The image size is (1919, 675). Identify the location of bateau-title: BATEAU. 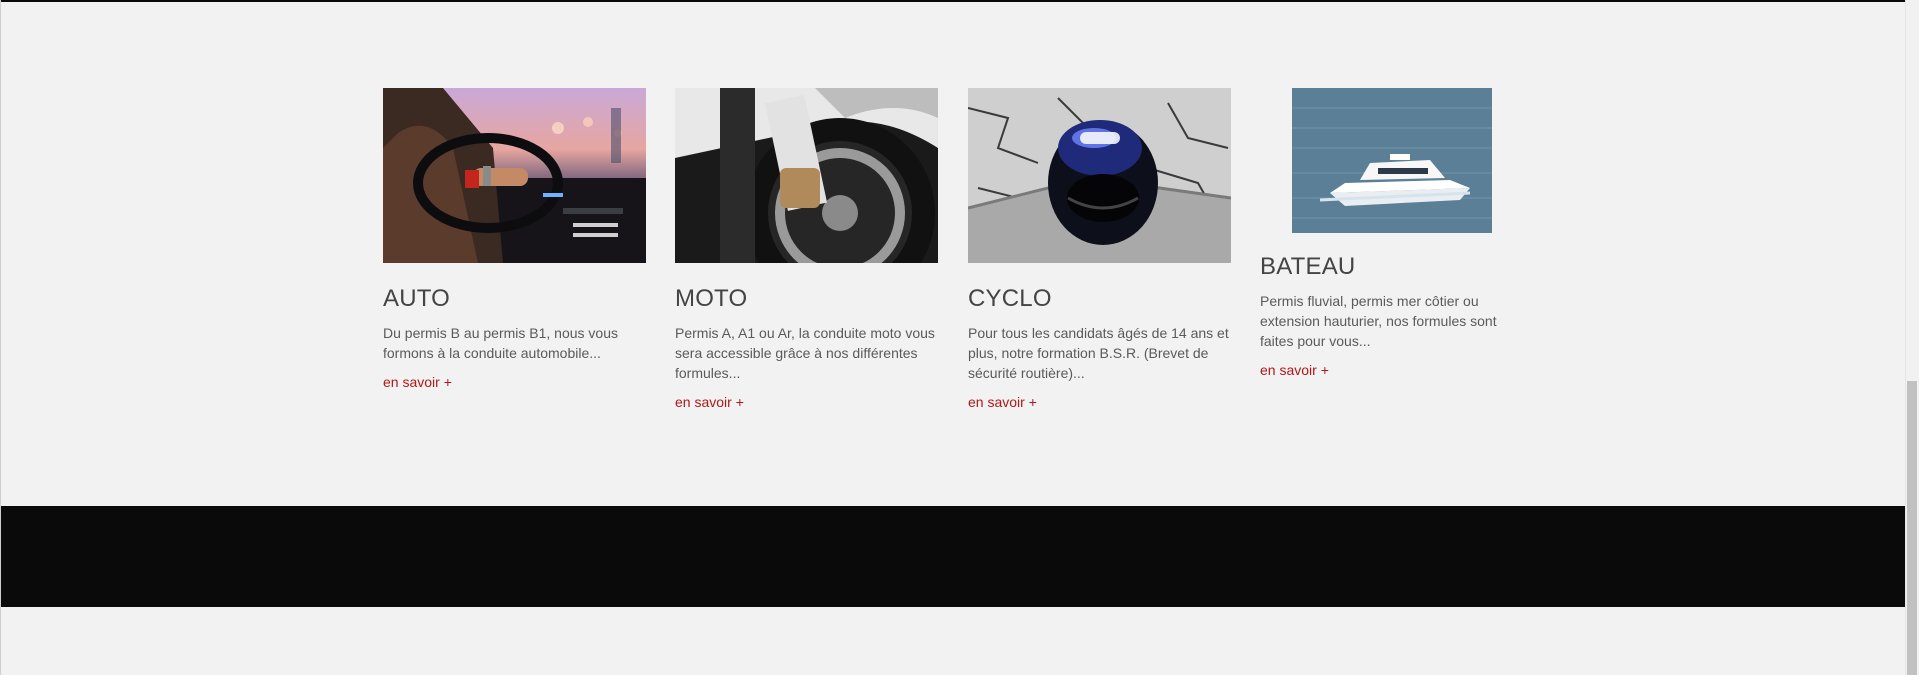
(1308, 266).